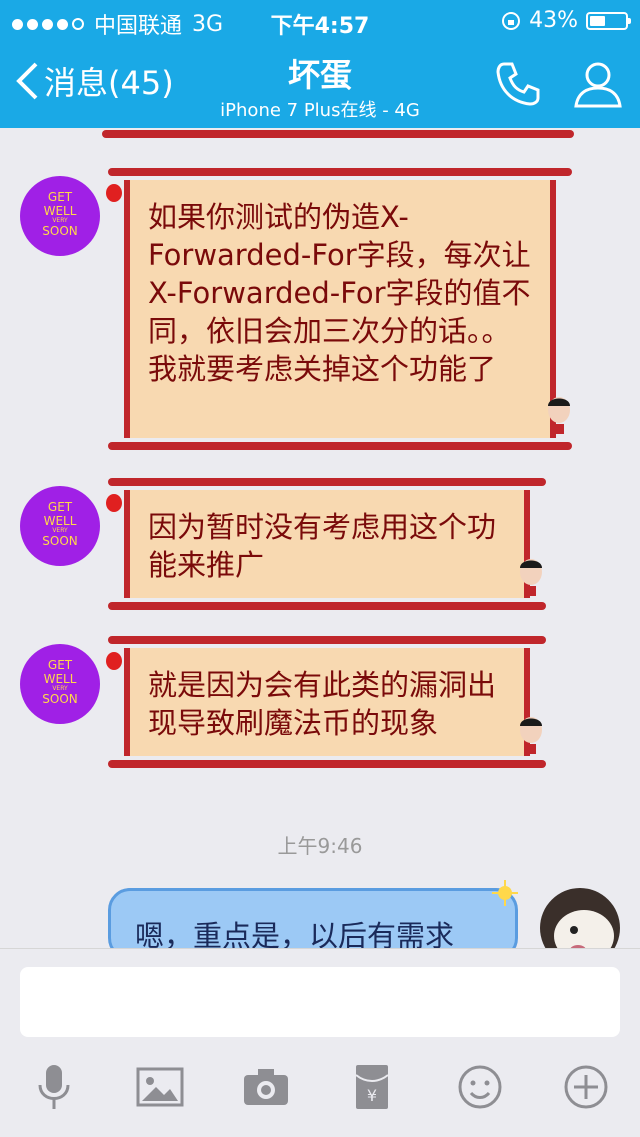  I want to click on emoji-icon, so click(480, 1087).